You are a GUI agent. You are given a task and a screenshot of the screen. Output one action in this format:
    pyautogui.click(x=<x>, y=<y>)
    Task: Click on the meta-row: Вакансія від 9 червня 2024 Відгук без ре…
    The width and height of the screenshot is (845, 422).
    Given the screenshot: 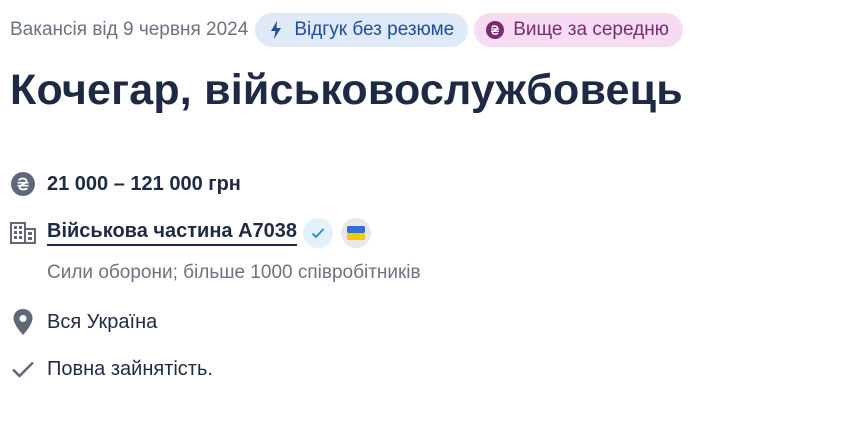 What is the action you would take?
    pyautogui.click(x=349, y=29)
    